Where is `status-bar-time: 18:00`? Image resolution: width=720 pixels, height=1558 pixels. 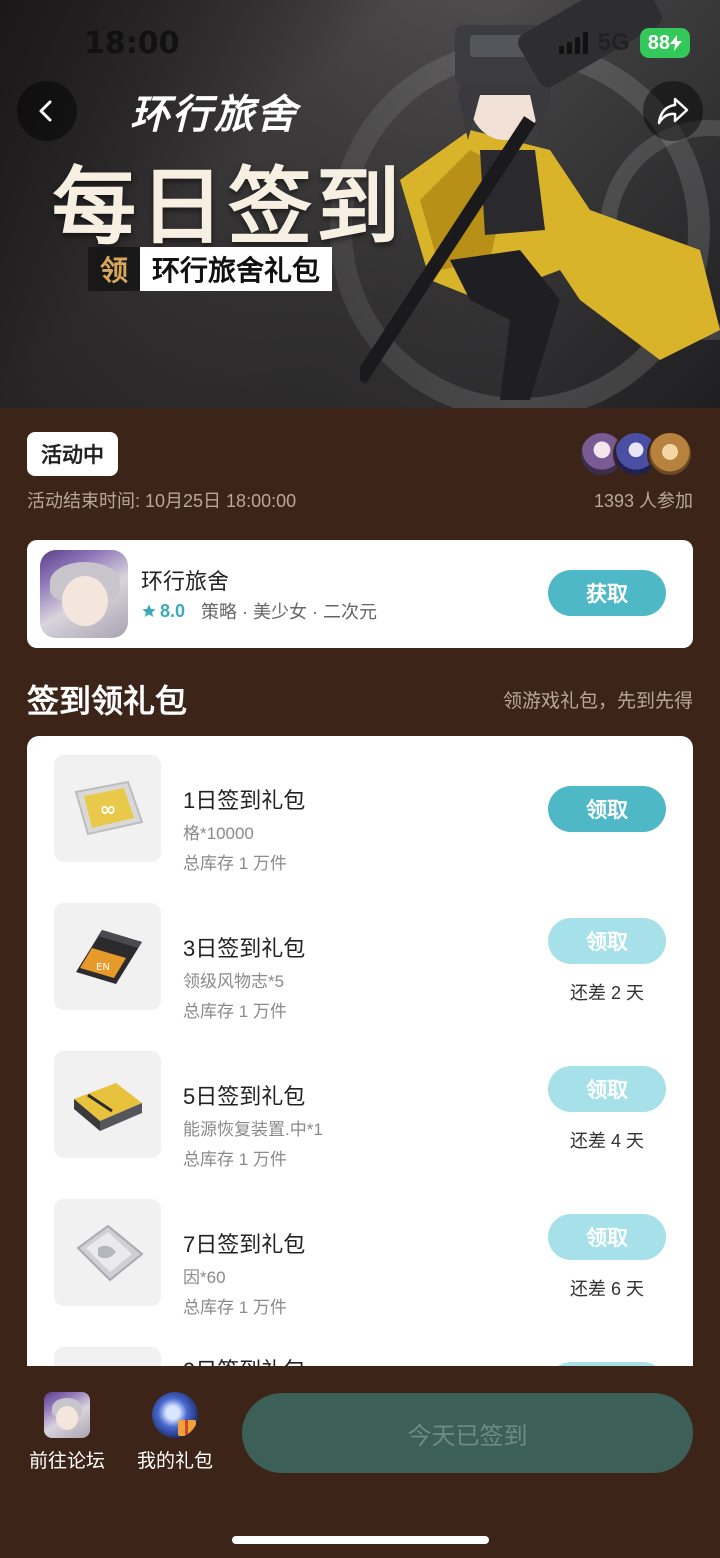
status-bar-time: 18:00 is located at coordinates (132, 43).